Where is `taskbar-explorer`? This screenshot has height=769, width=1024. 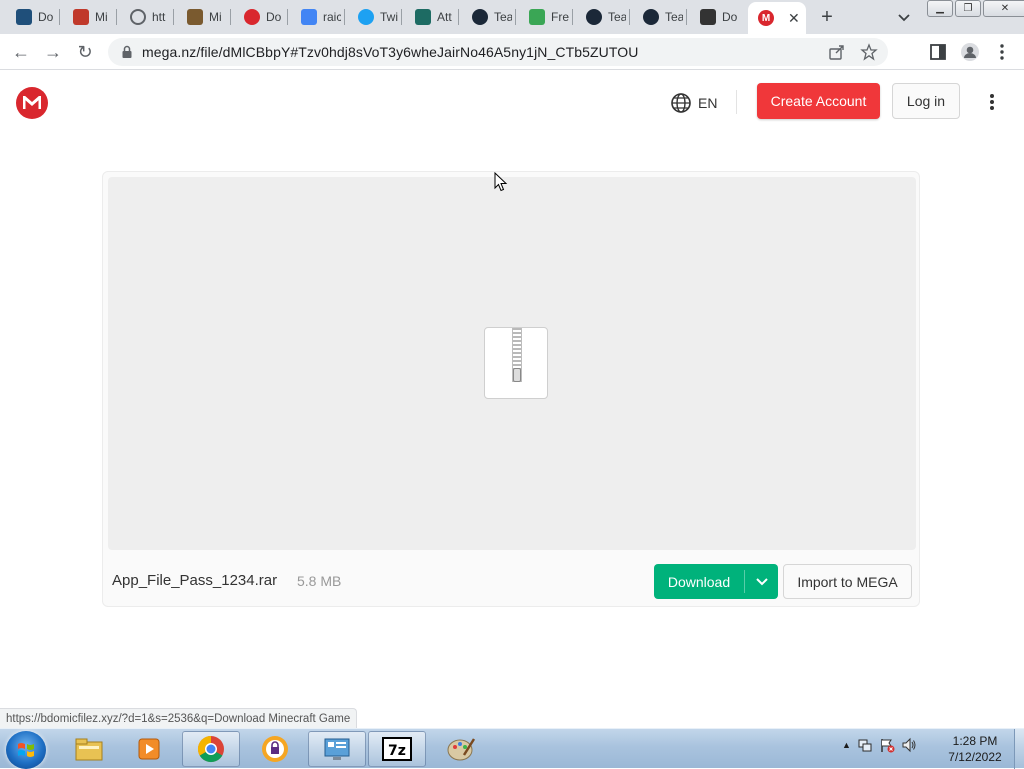
taskbar-explorer is located at coordinates (89, 749).